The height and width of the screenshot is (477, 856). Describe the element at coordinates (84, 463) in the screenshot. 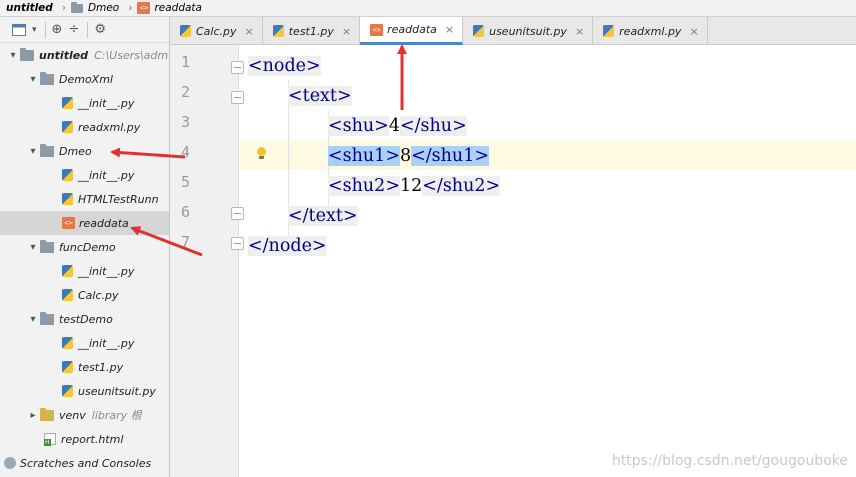

I see `tree-file: Scratches and Consoles` at that location.